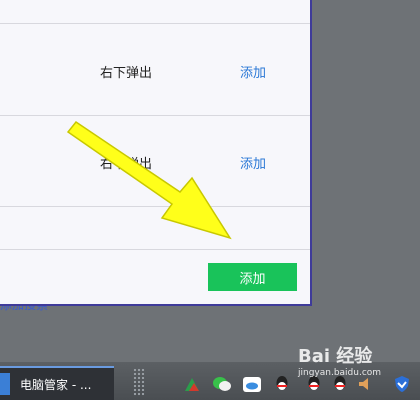  I want to click on row-1-add-link: 添加, so click(253, 71).